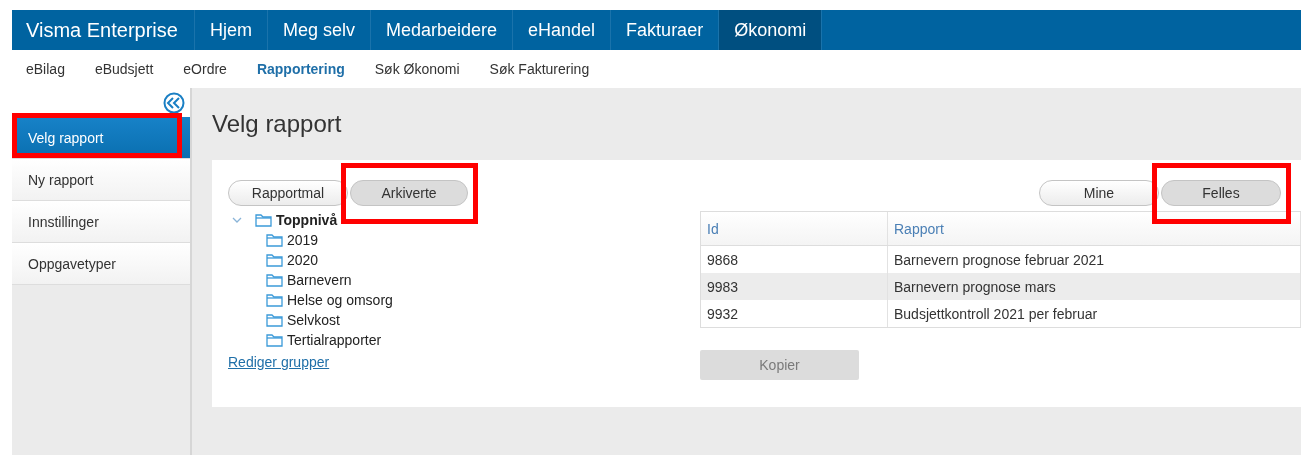 This screenshot has width=1301, height=455. What do you see at coordinates (174, 102) in the screenshot?
I see `collapse-icon` at bounding box center [174, 102].